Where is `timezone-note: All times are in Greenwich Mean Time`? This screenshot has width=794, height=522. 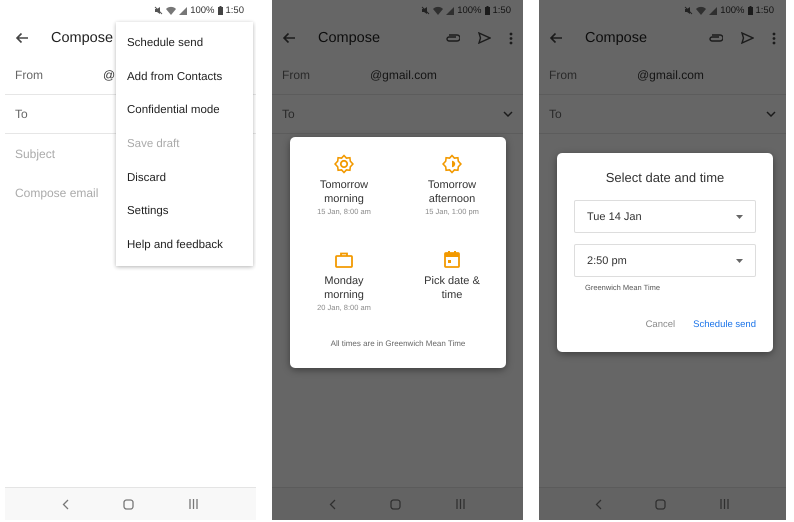
timezone-note: All times are in Greenwich Mean Time is located at coordinates (398, 343).